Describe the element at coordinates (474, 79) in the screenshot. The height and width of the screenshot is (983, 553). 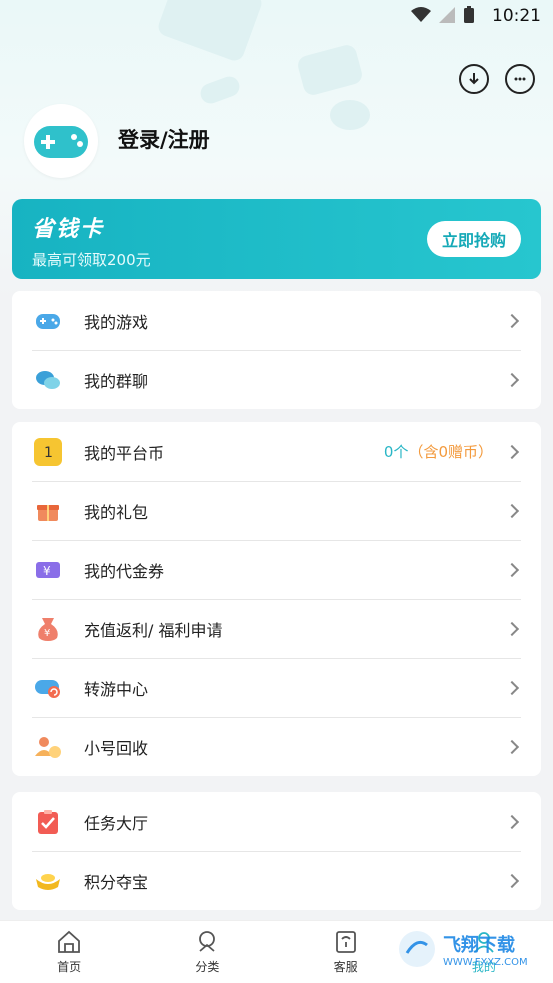
I see `download-icon` at that location.